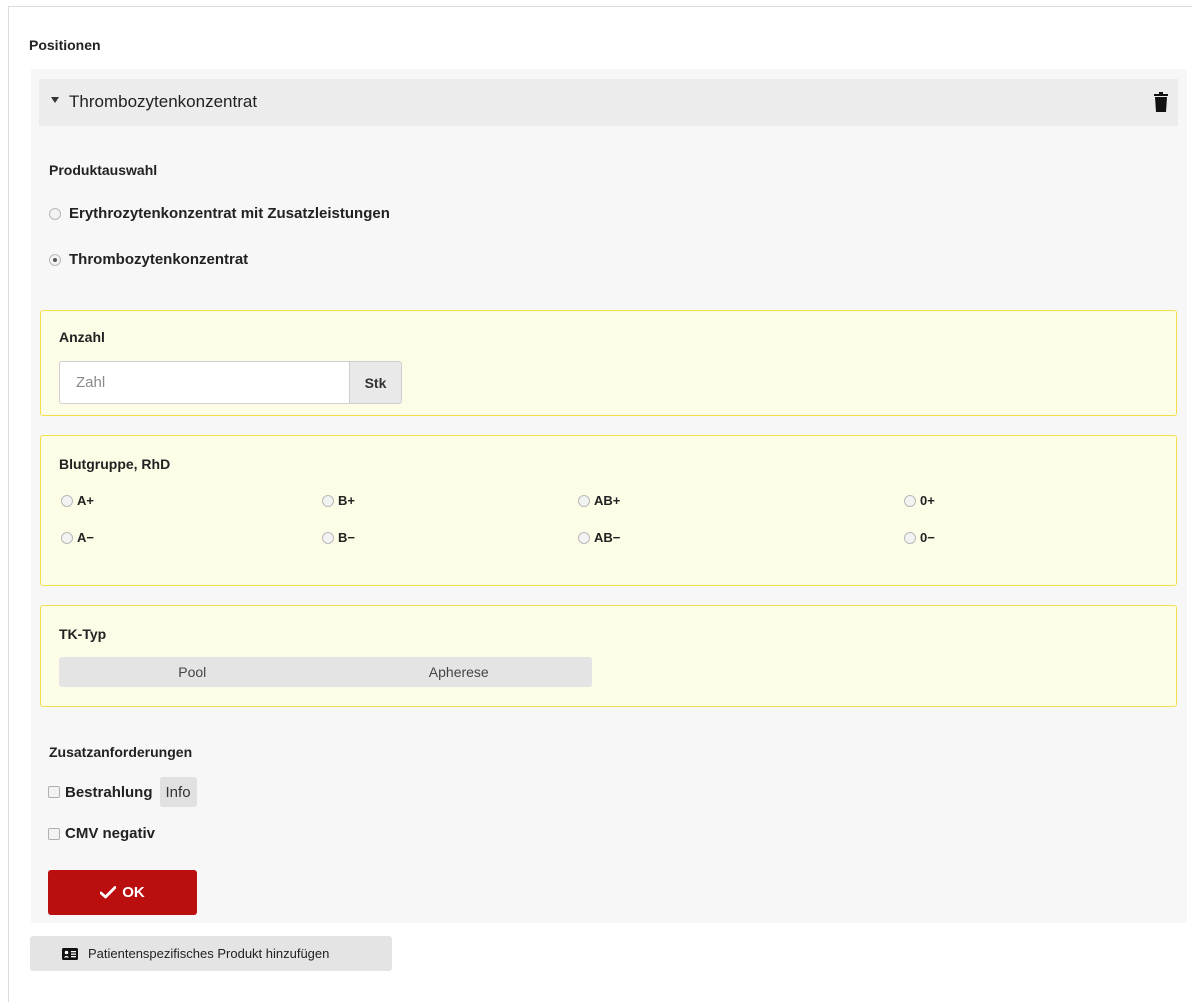  I want to click on bestrahlung-label: Bestrahlung, so click(109, 792).